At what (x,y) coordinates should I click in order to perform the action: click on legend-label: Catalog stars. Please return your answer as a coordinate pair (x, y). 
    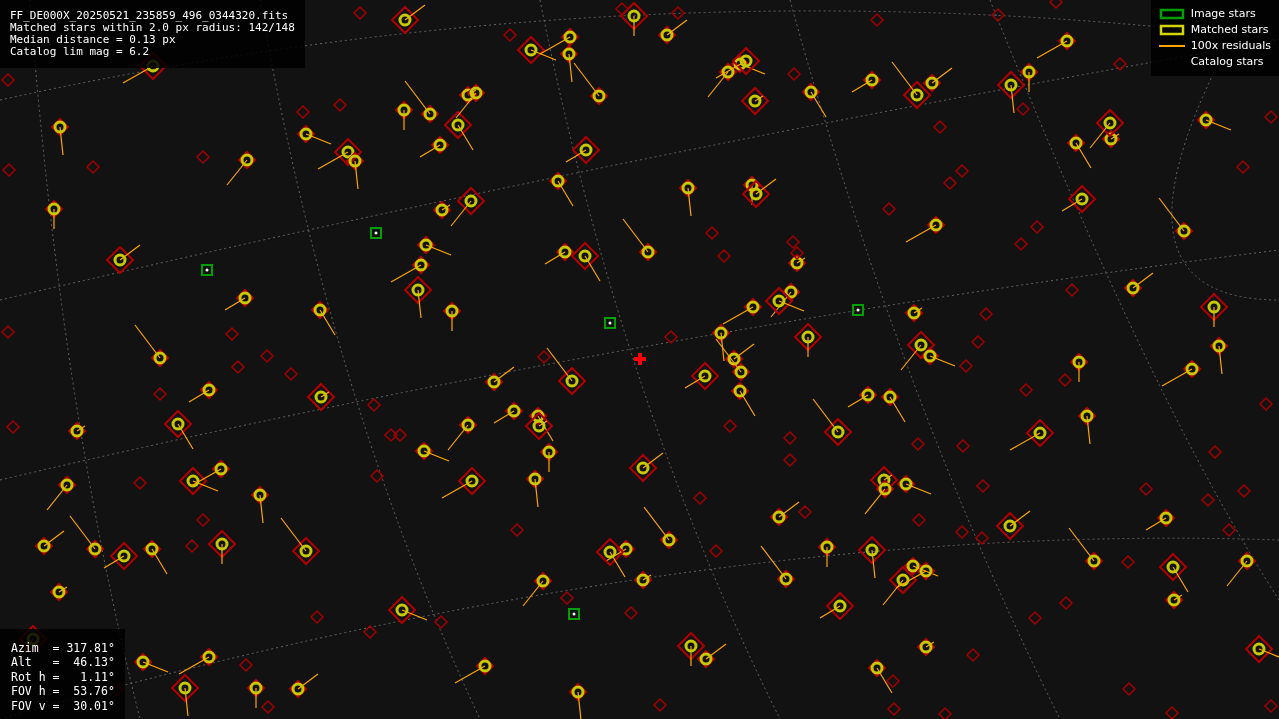
    Looking at the image, I should click on (1227, 62).